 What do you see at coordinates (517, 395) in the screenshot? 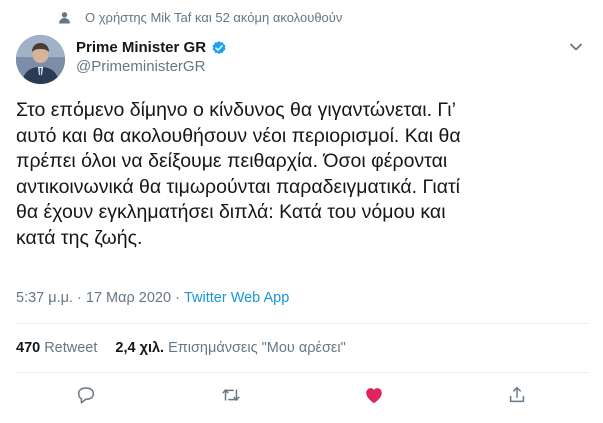
I see `share-icon` at bounding box center [517, 395].